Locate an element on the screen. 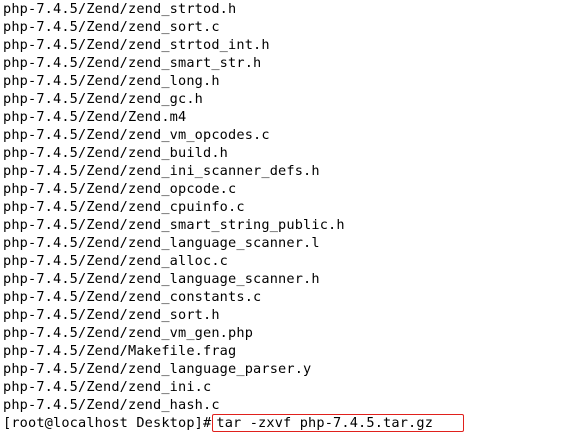 The width and height of the screenshot is (576, 434). output-line: php-7.4.5/Zend/zend_vm_gen.php is located at coordinates (128, 333).